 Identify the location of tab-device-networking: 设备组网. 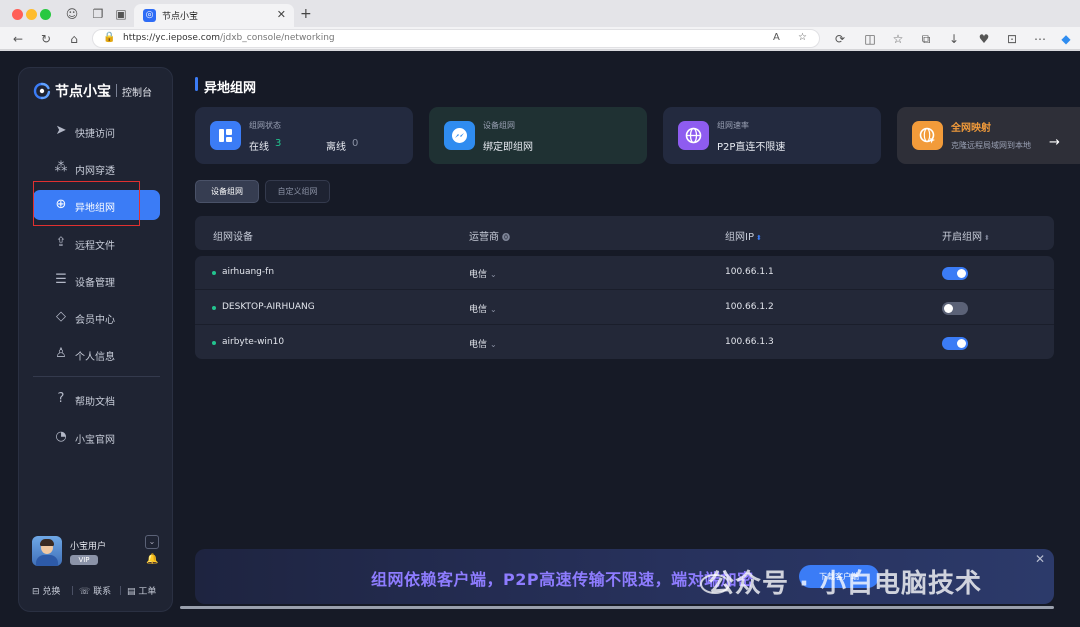
(227, 191).